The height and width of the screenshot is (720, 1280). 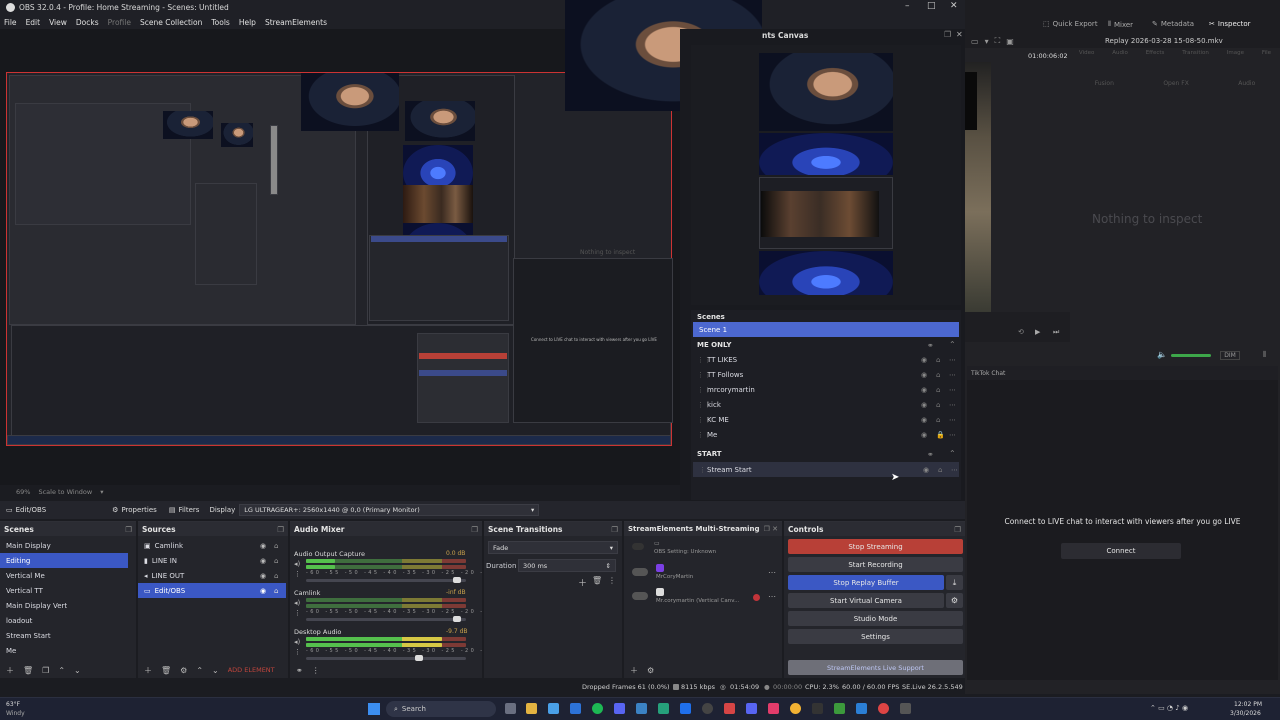 I want to click on audio-meter-icon: ⫴, so click(x=1264, y=355).